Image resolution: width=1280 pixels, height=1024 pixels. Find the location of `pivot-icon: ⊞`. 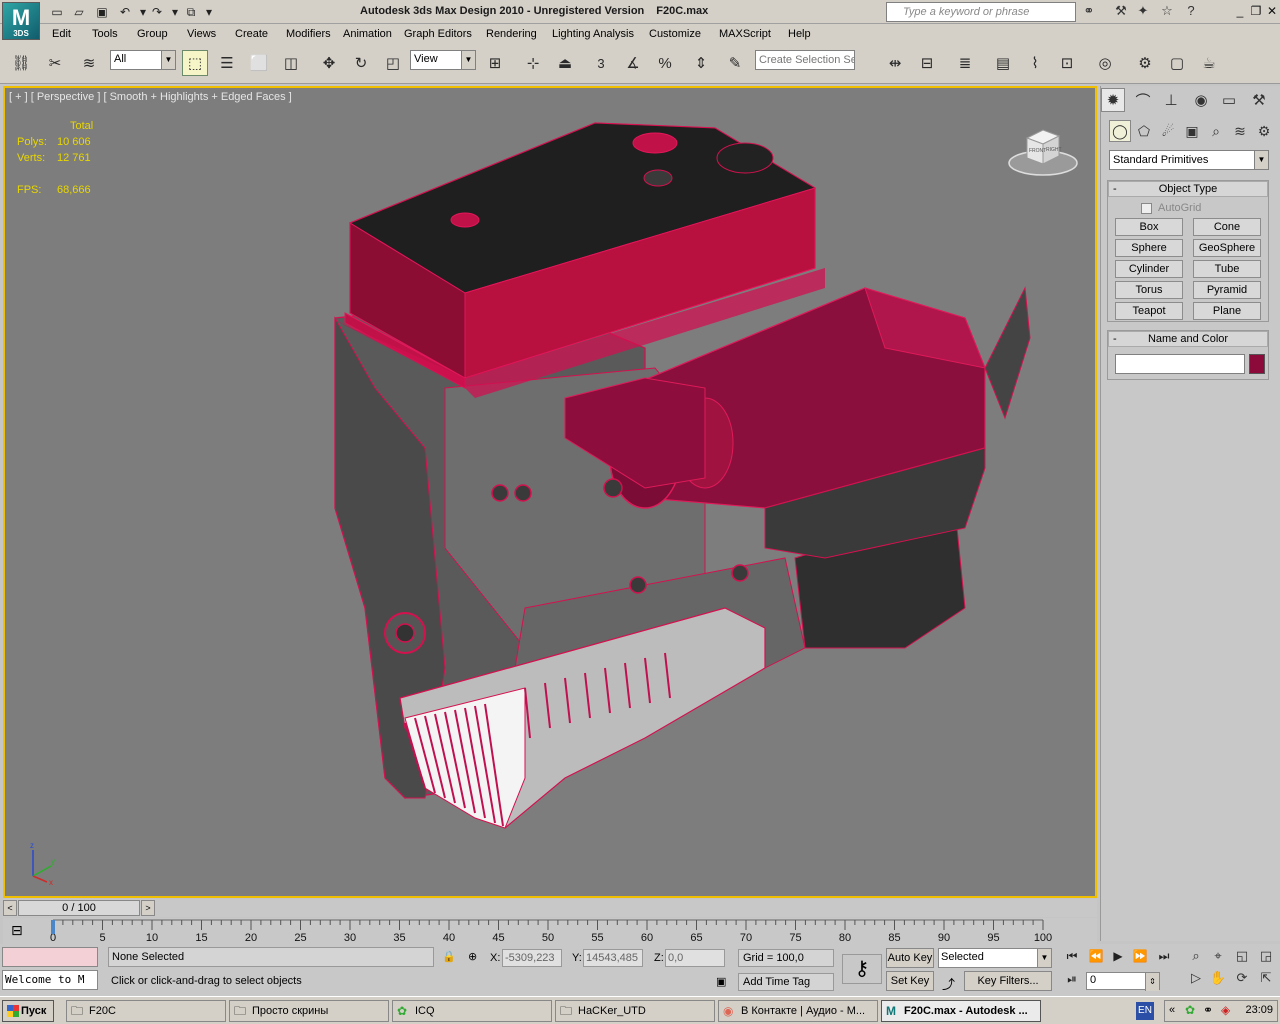

pivot-icon: ⊞ is located at coordinates (495, 63).